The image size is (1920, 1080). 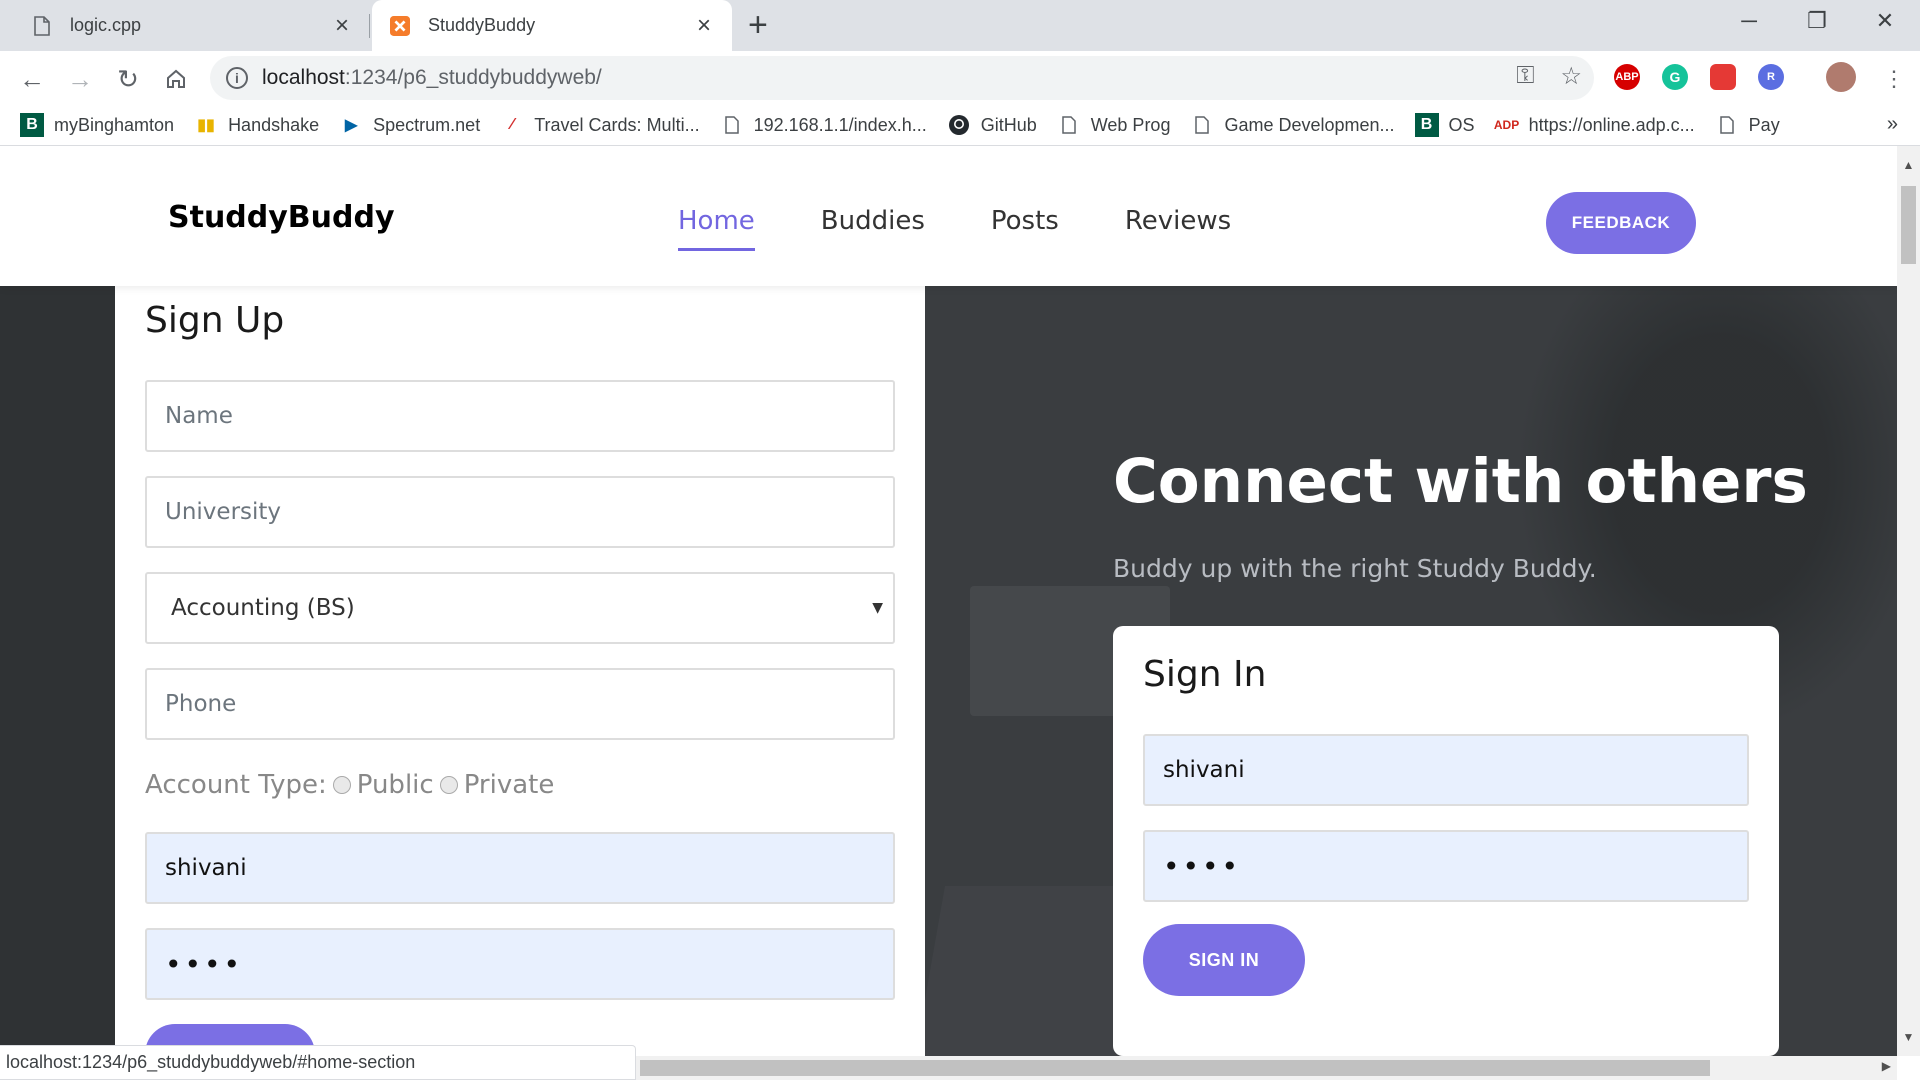 I want to click on signup-title: Sign Up, so click(x=215, y=320).